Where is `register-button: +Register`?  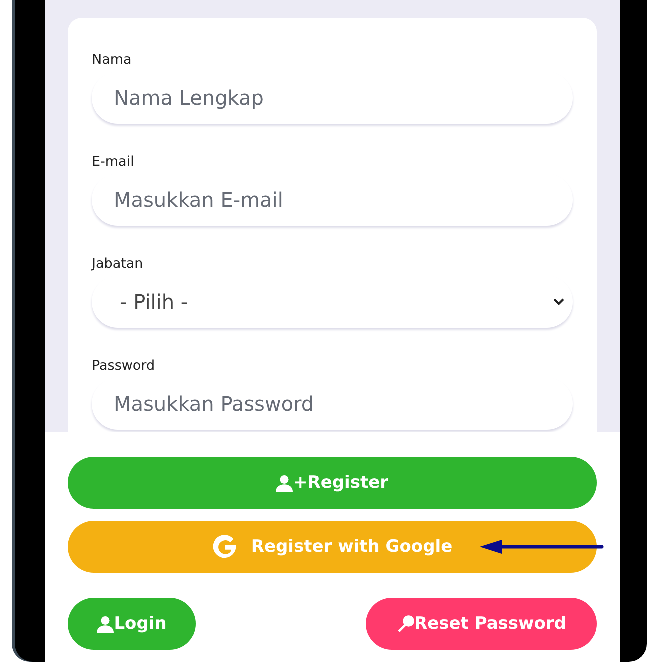
register-button: +Register is located at coordinates (332, 483).